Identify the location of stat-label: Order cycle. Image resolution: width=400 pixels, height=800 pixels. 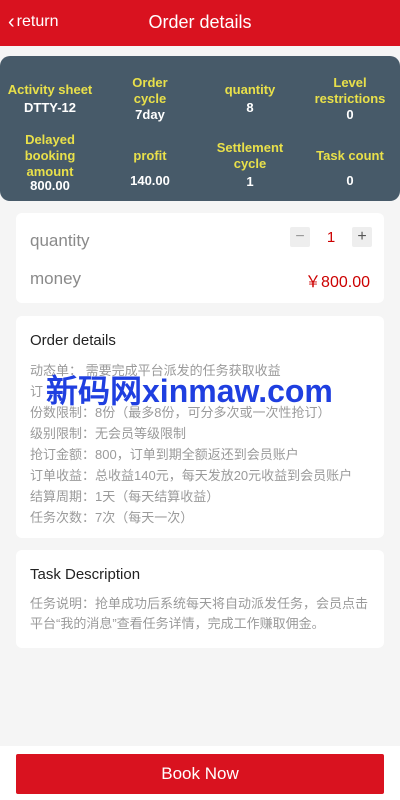
(150, 90).